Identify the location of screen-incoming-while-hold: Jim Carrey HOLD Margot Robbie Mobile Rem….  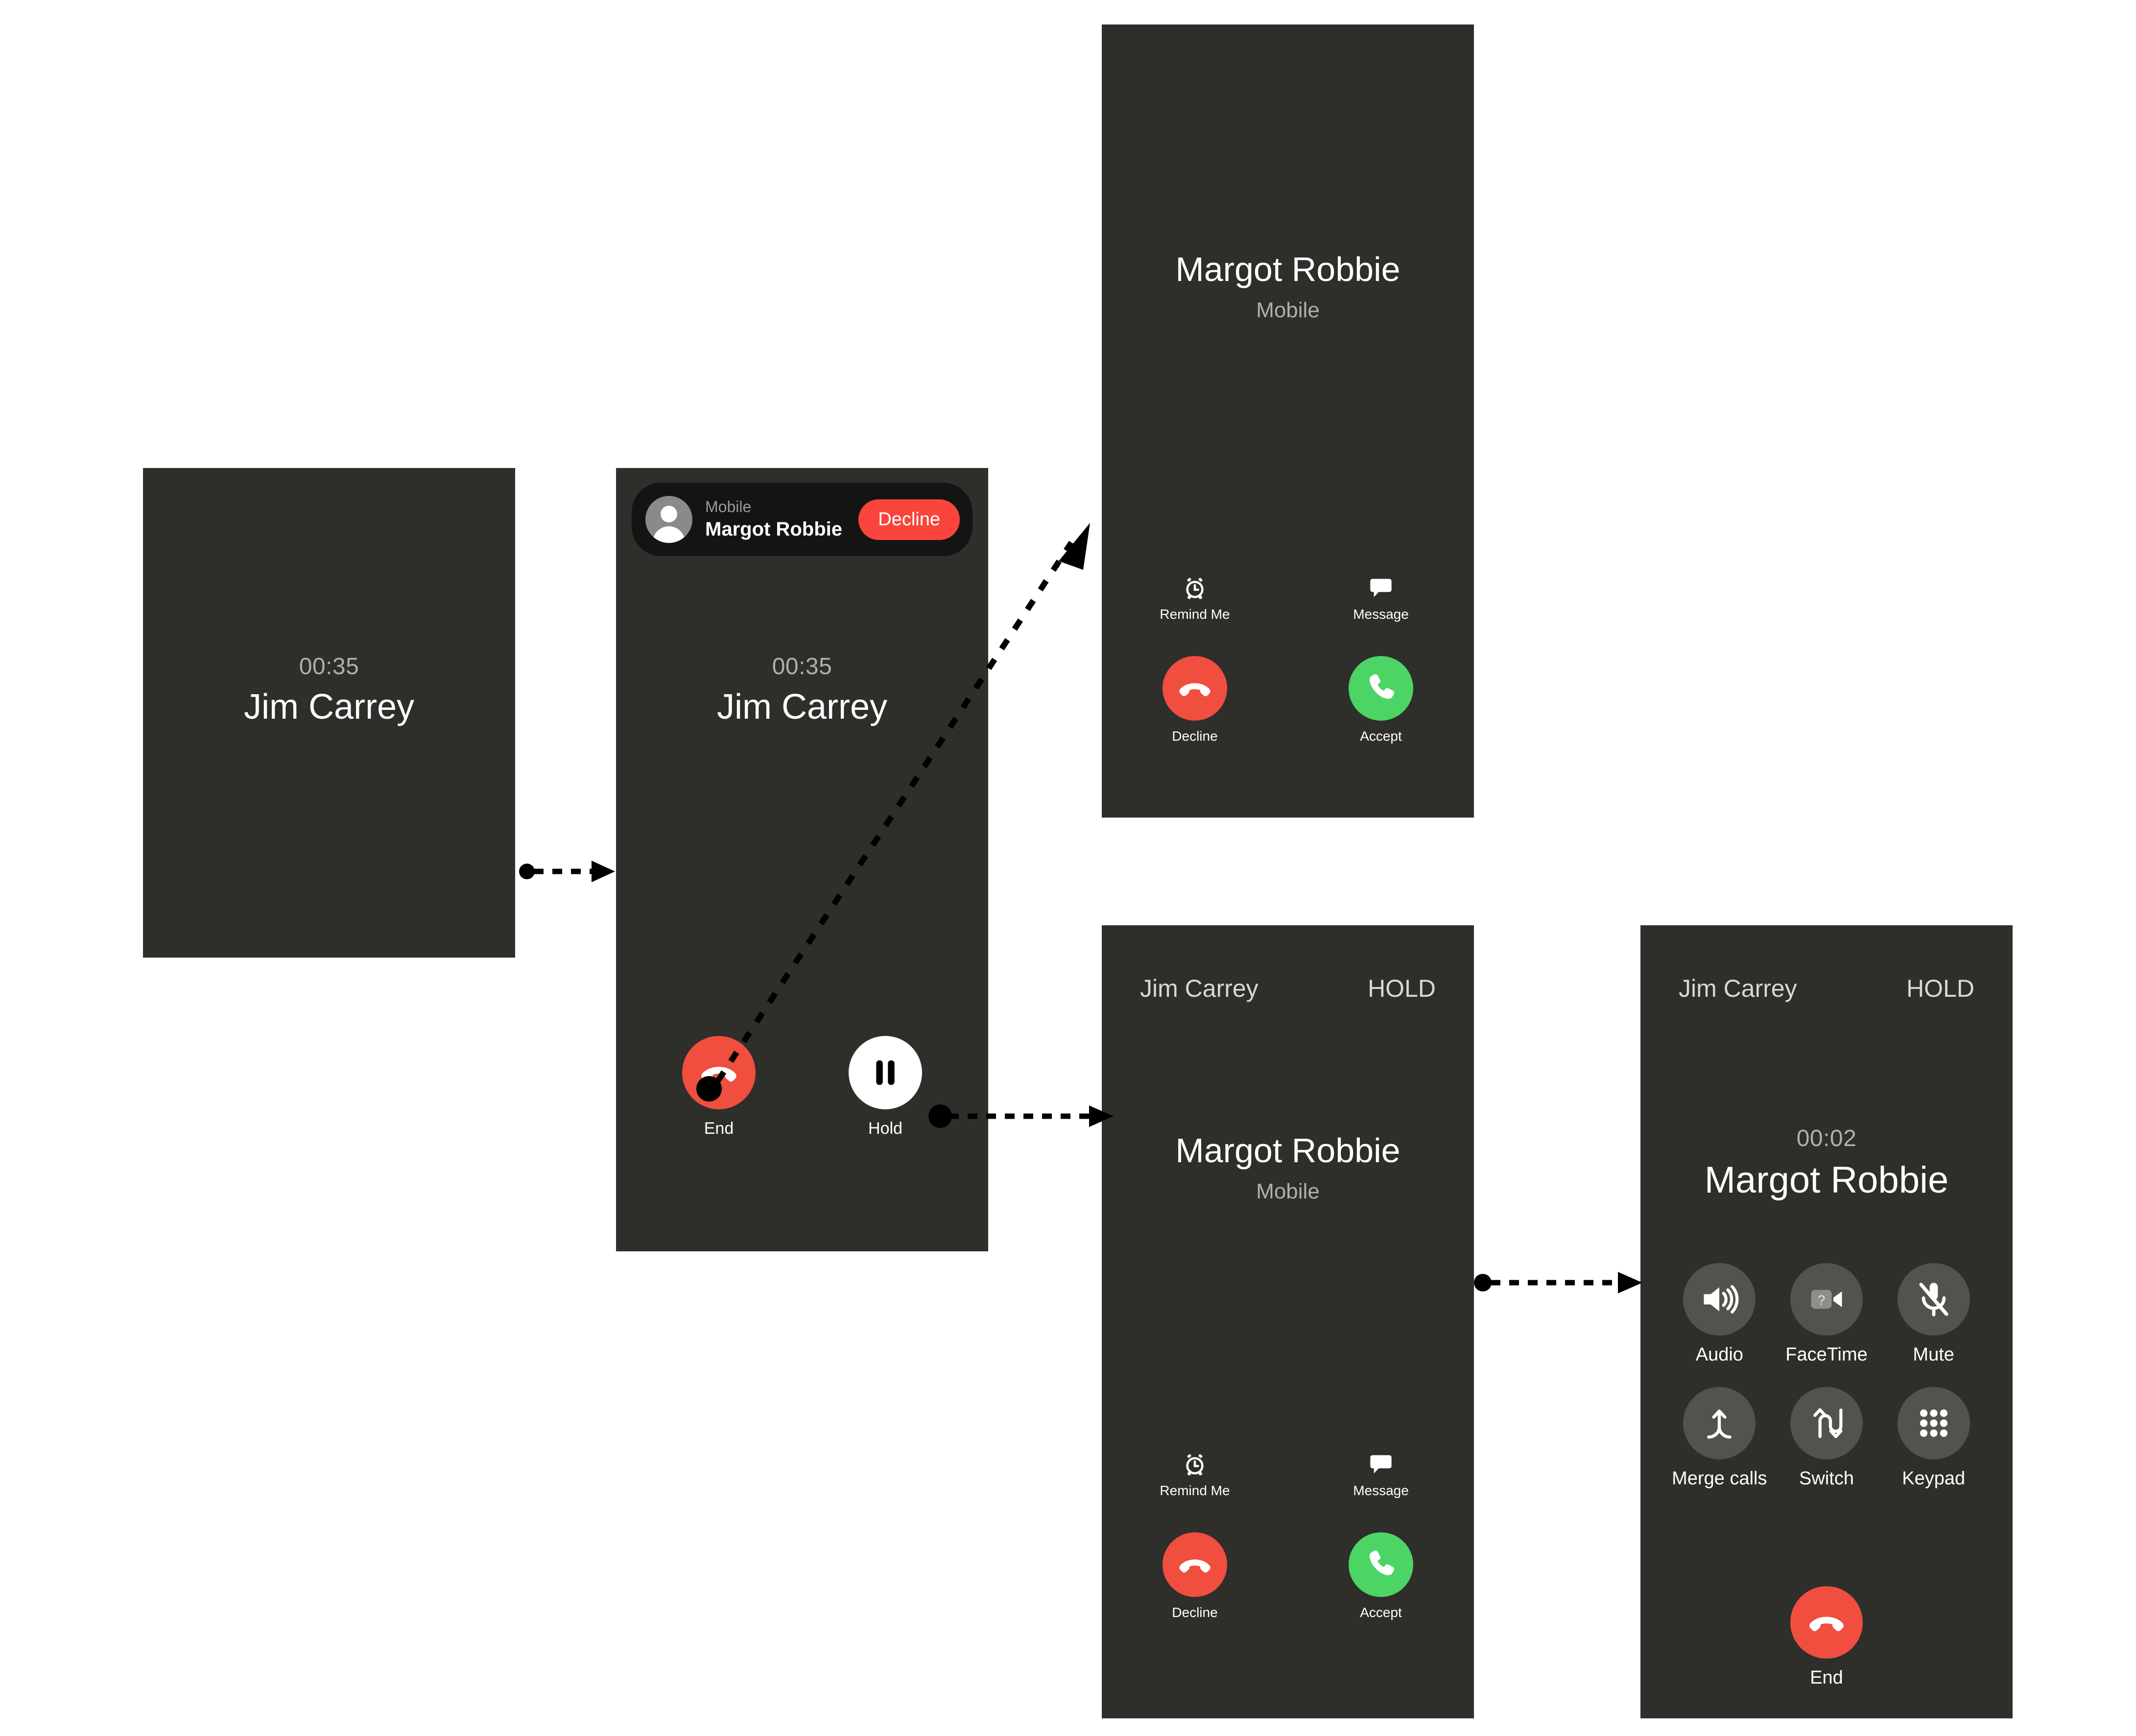
(1288, 1322).